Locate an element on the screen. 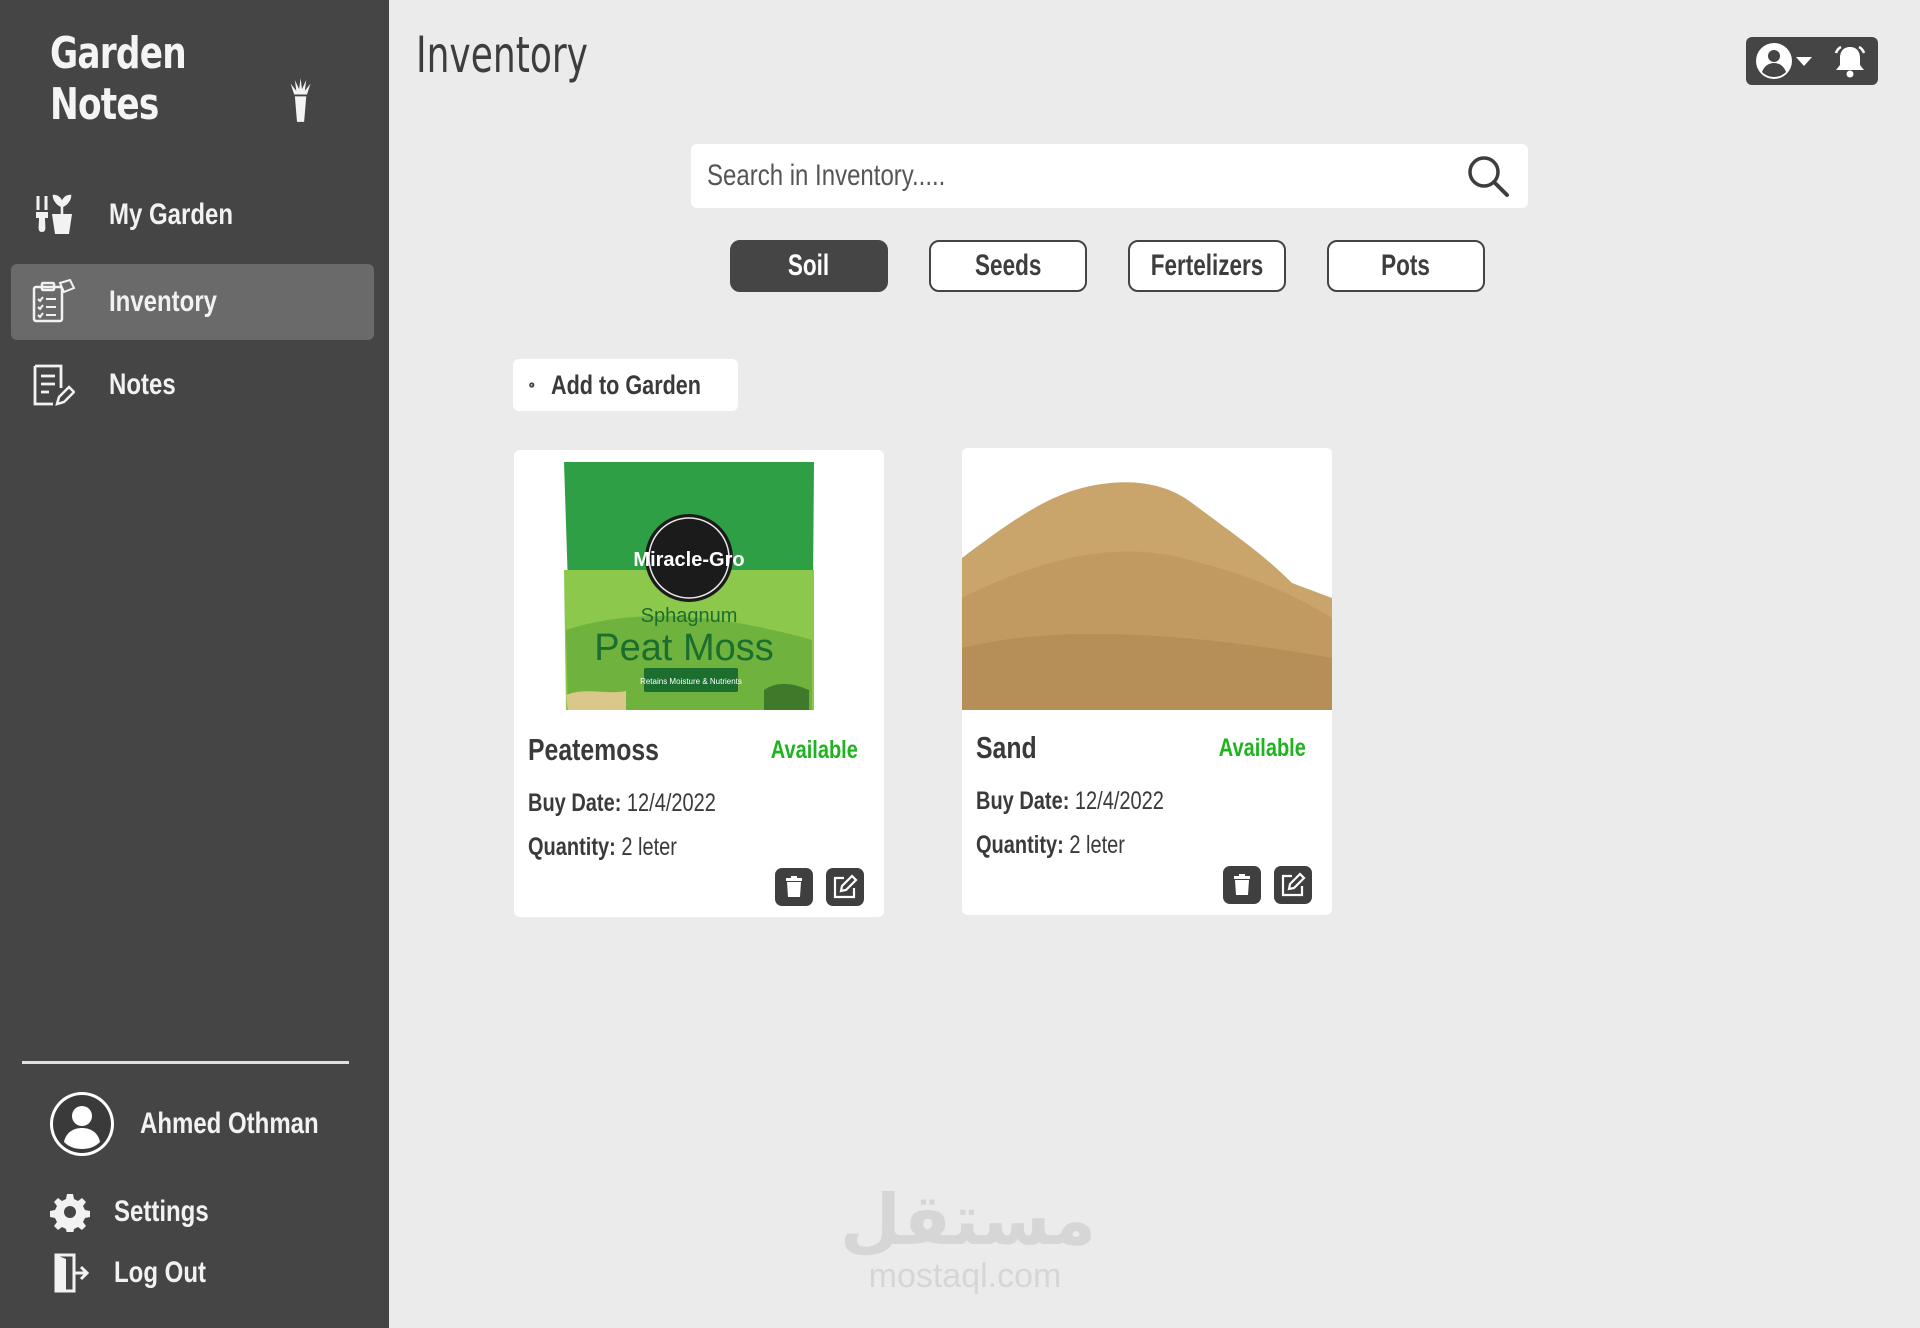  product-line2: Peat Moss is located at coordinates (684, 648).